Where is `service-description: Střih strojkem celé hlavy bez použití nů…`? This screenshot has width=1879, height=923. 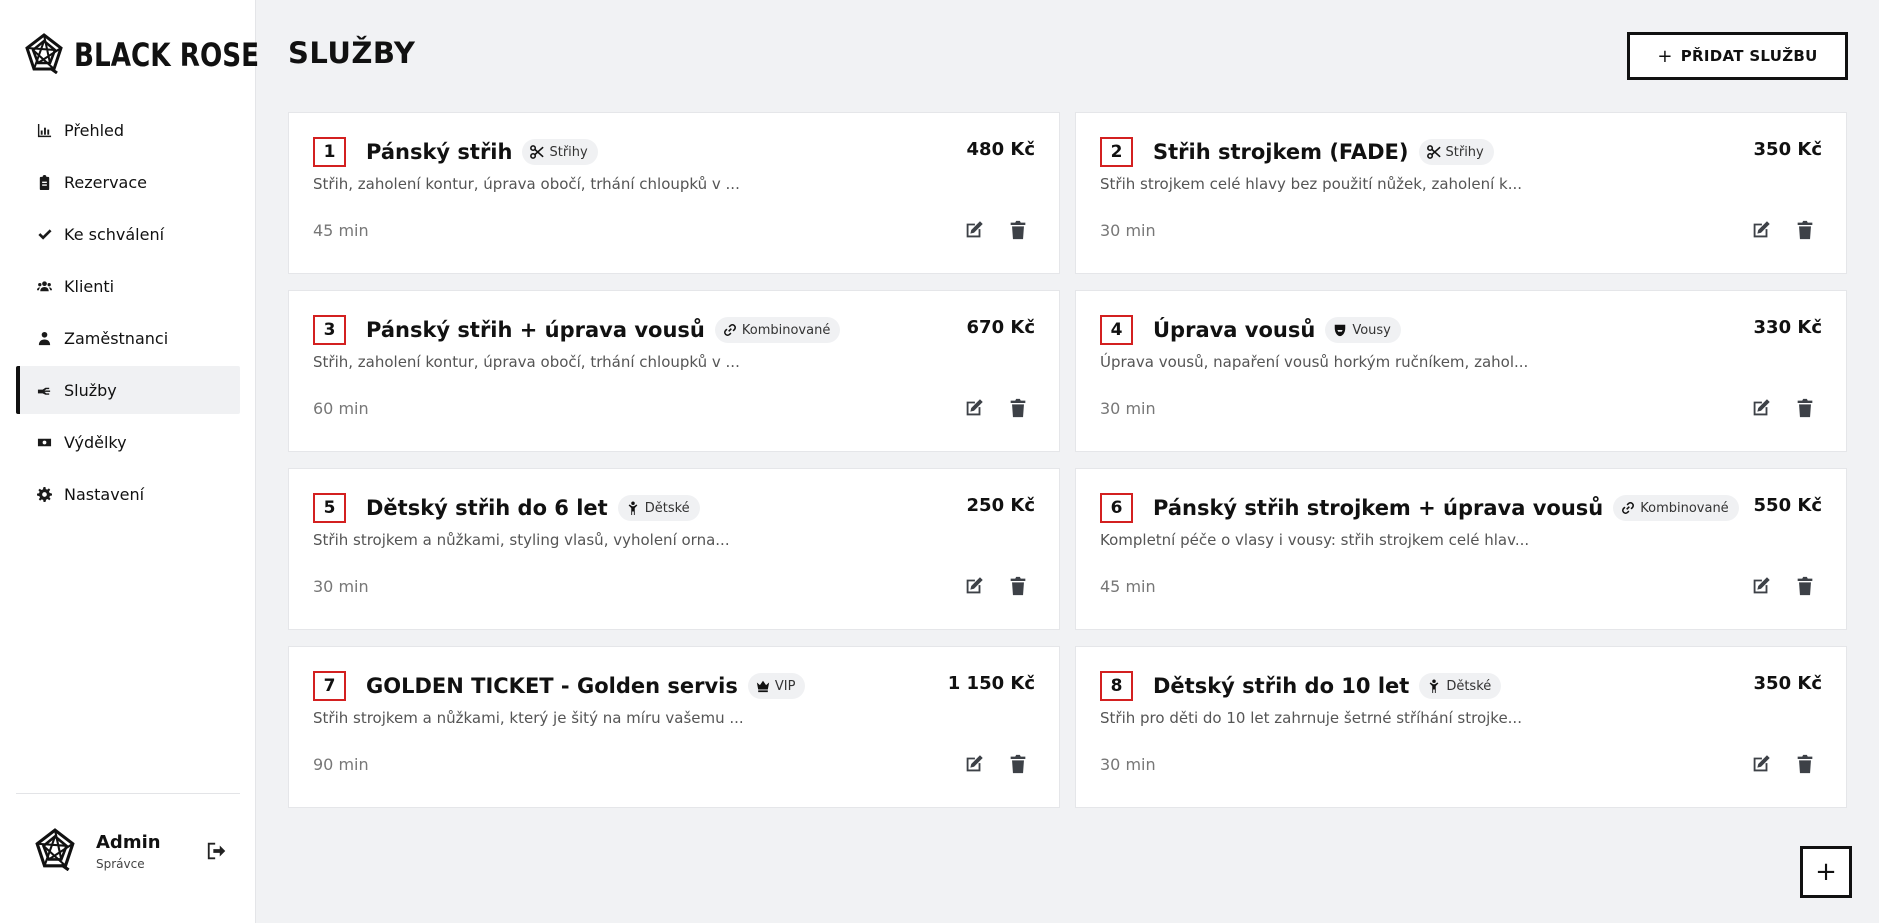
service-description: Střih strojkem celé hlavy bez použití nů… is located at coordinates (1311, 184).